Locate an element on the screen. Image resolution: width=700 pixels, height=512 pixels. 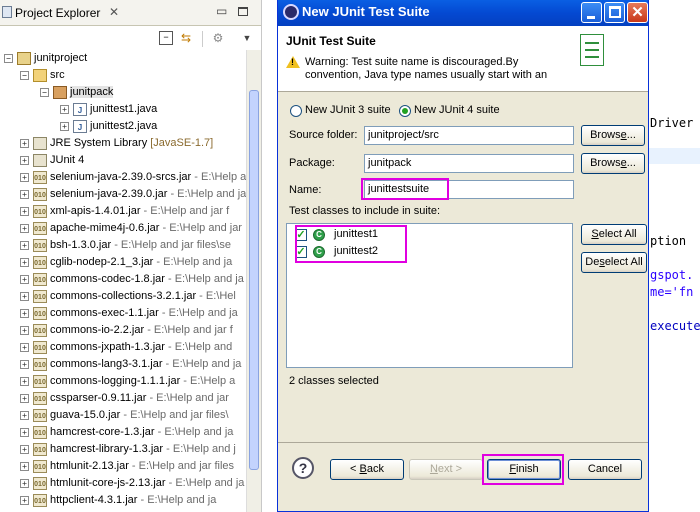
view-menu-icon: ▼ is located at coordinates (247, 38).